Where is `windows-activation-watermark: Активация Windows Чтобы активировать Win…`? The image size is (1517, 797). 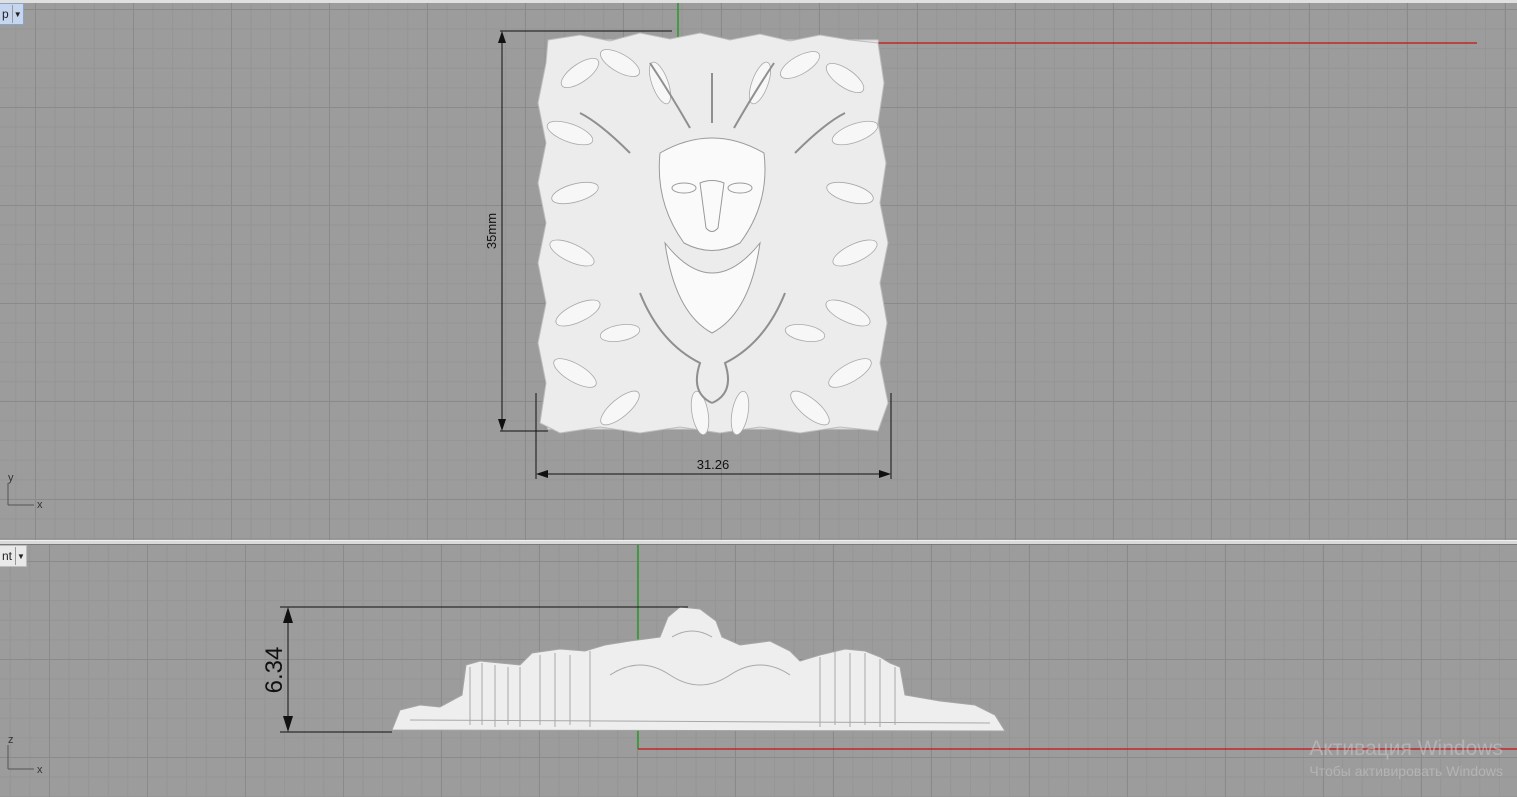 windows-activation-watermark: Активация Windows Чтобы активировать Win… is located at coordinates (1406, 758).